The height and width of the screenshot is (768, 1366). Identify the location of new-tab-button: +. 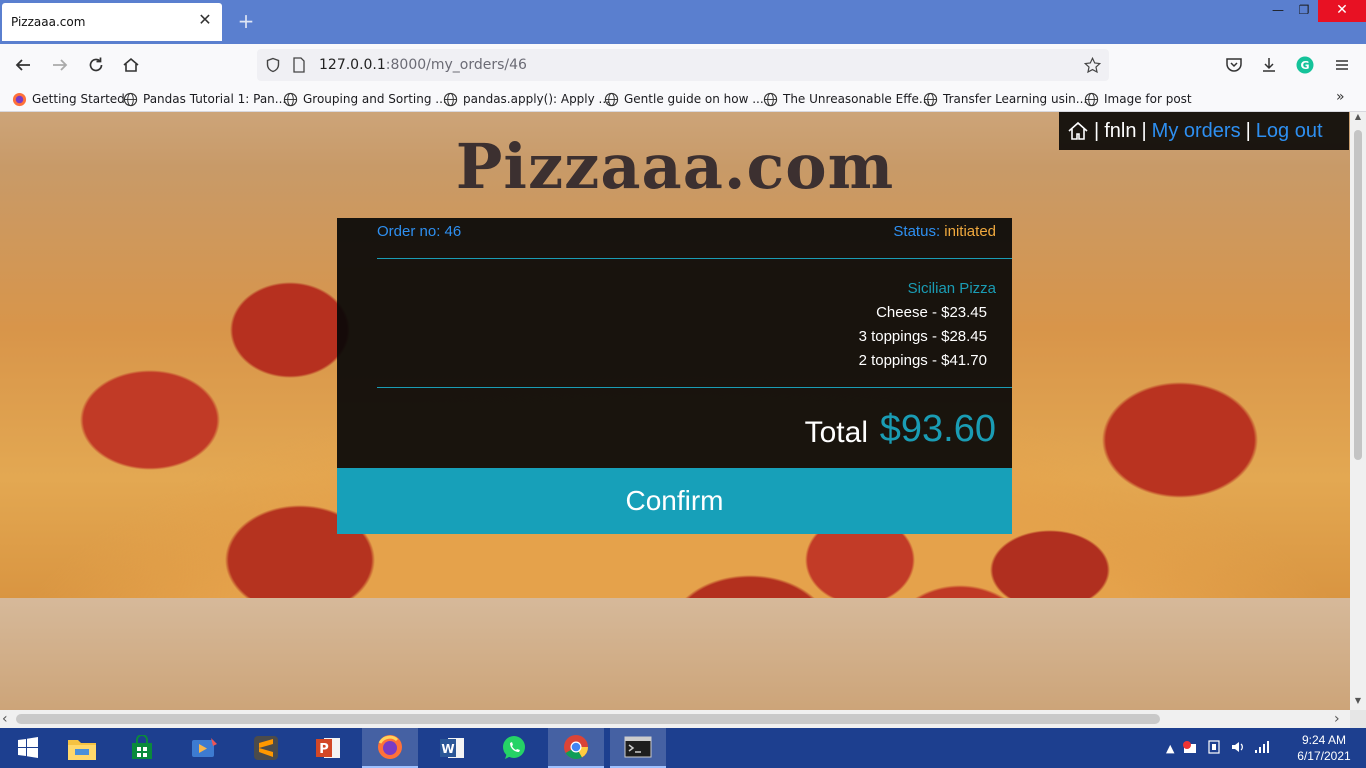
(246, 21).